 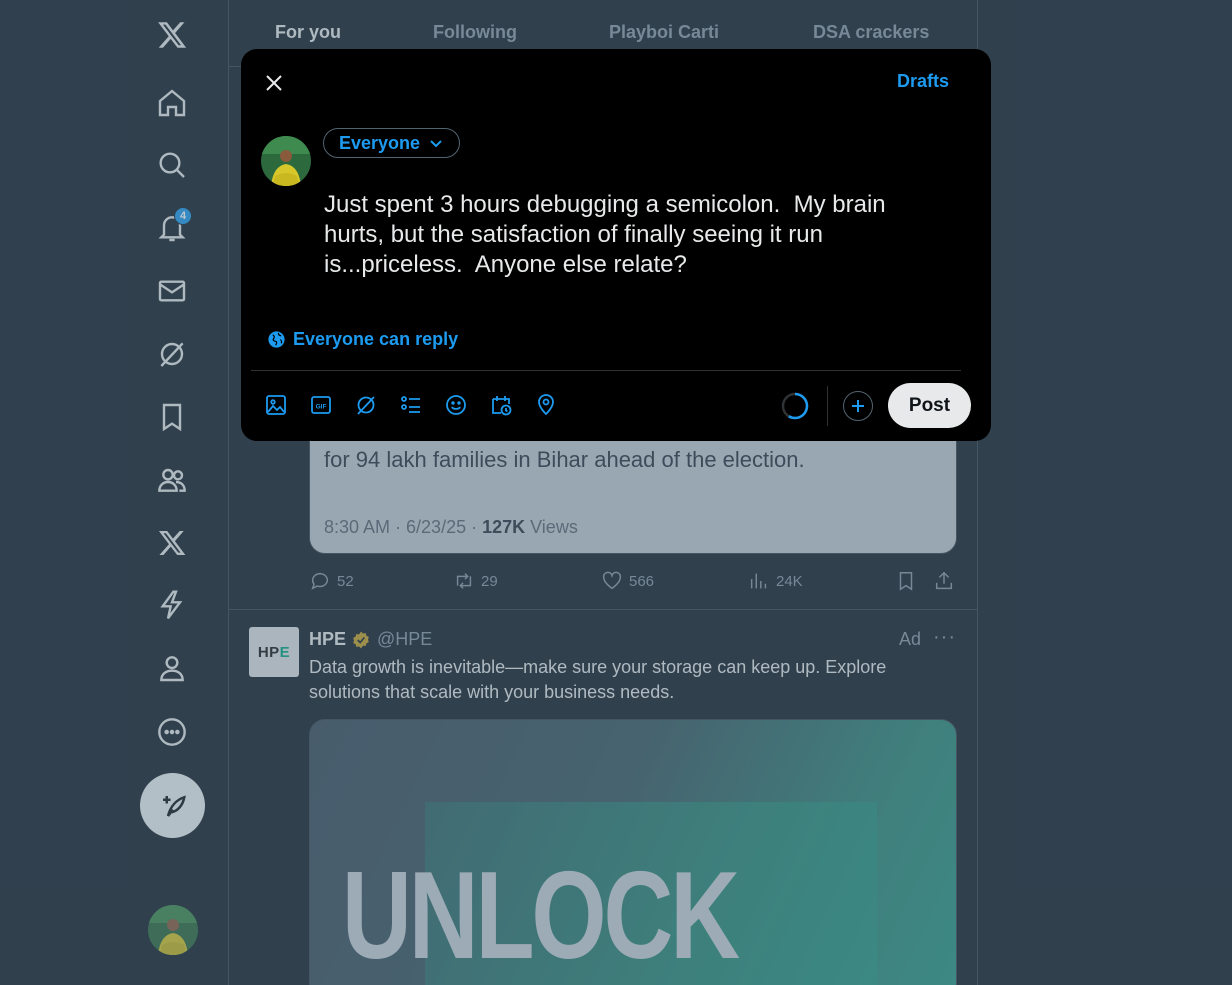 I want to click on quoted-post-views-label: Views, so click(x=551, y=527).